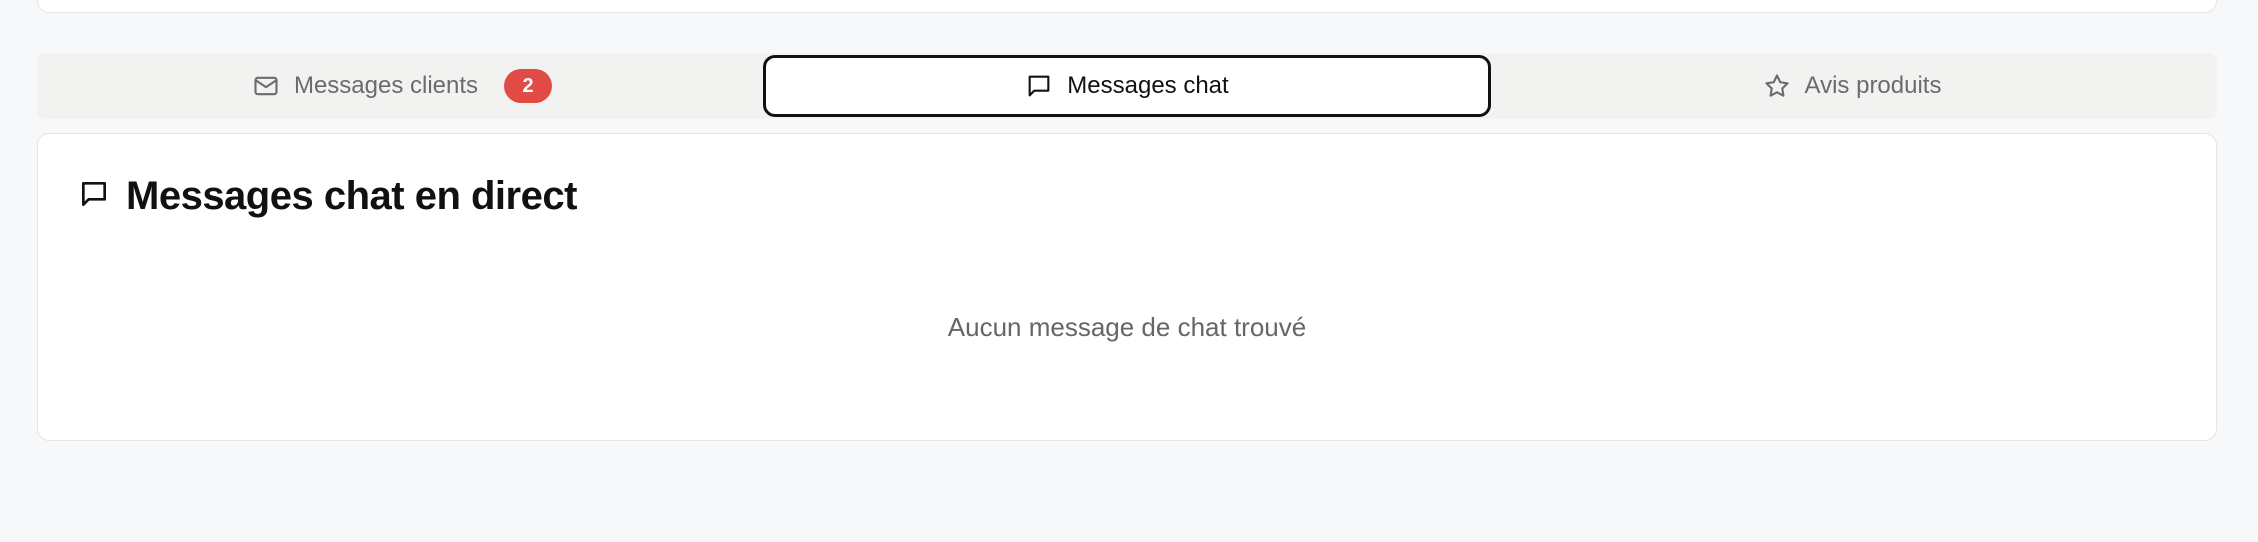 Image resolution: width=2258 pixels, height=542 pixels. Describe the element at coordinates (1873, 85) in the screenshot. I see `tab-label: Avis produits` at that location.